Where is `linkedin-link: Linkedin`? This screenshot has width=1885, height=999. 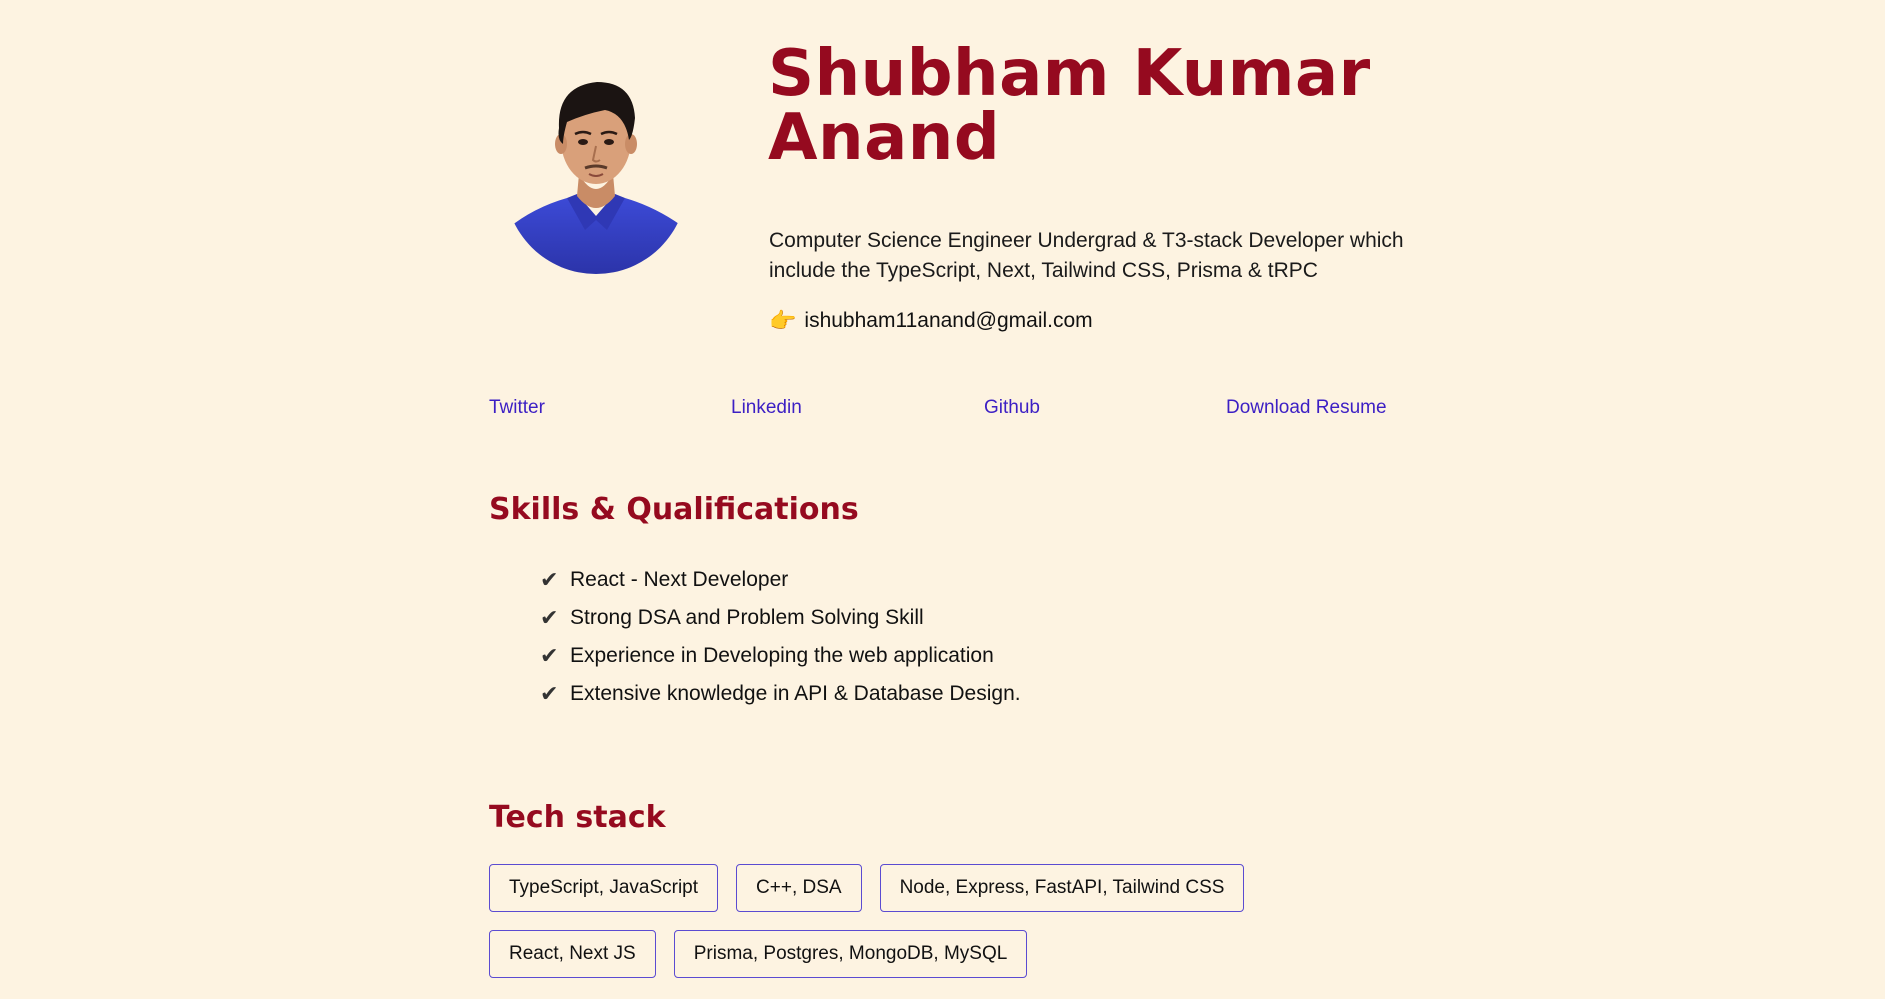 linkedin-link: Linkedin is located at coordinates (766, 408).